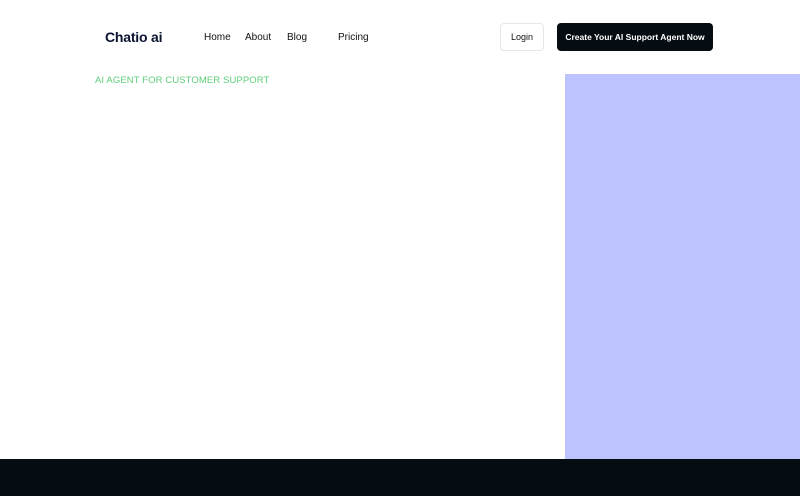 The image size is (800, 496). I want to click on nav-link-home: Home, so click(217, 38).